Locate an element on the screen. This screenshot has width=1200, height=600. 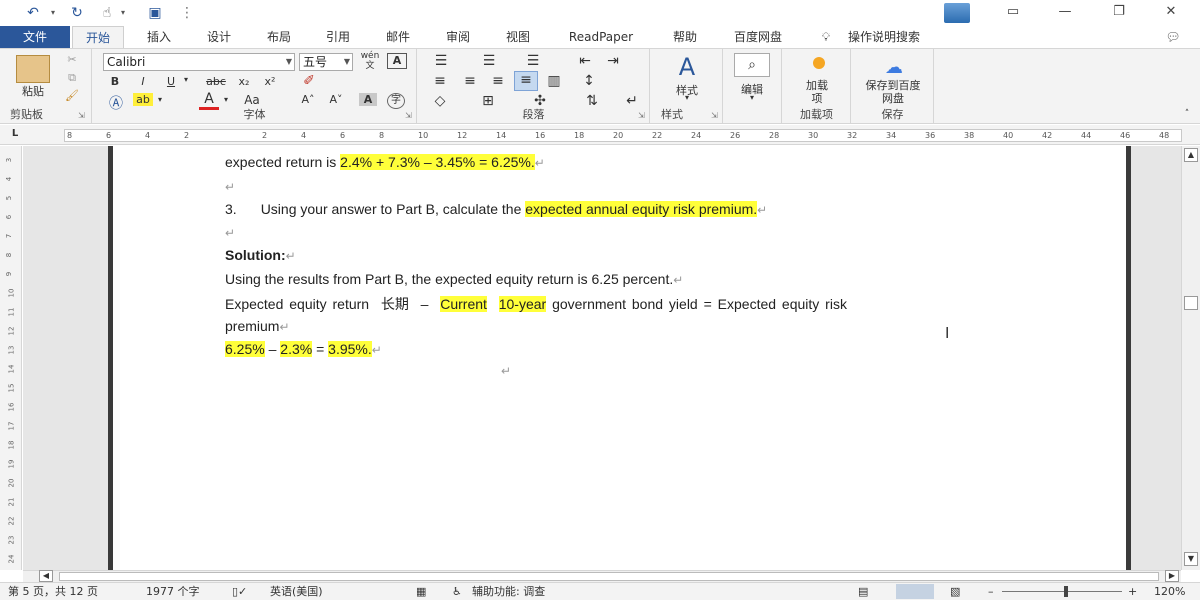
scroll-left-icon: ◀ is located at coordinates (46, 576).